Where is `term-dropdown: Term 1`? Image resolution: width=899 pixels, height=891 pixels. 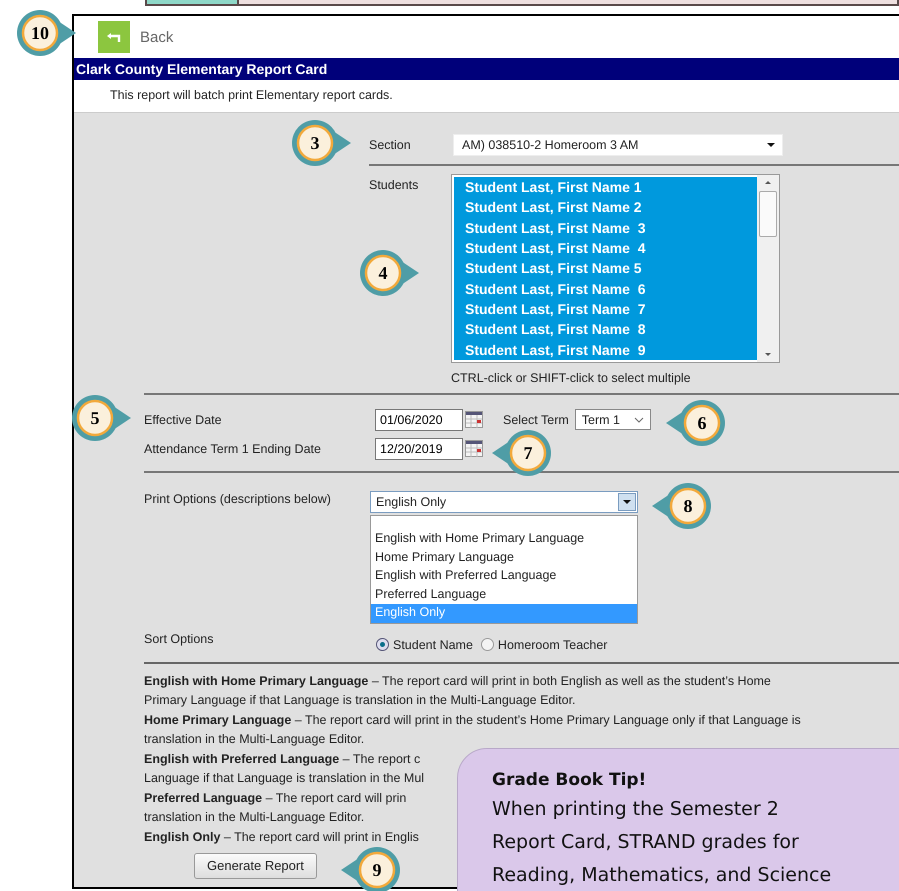 term-dropdown: Term 1 is located at coordinates (612, 419).